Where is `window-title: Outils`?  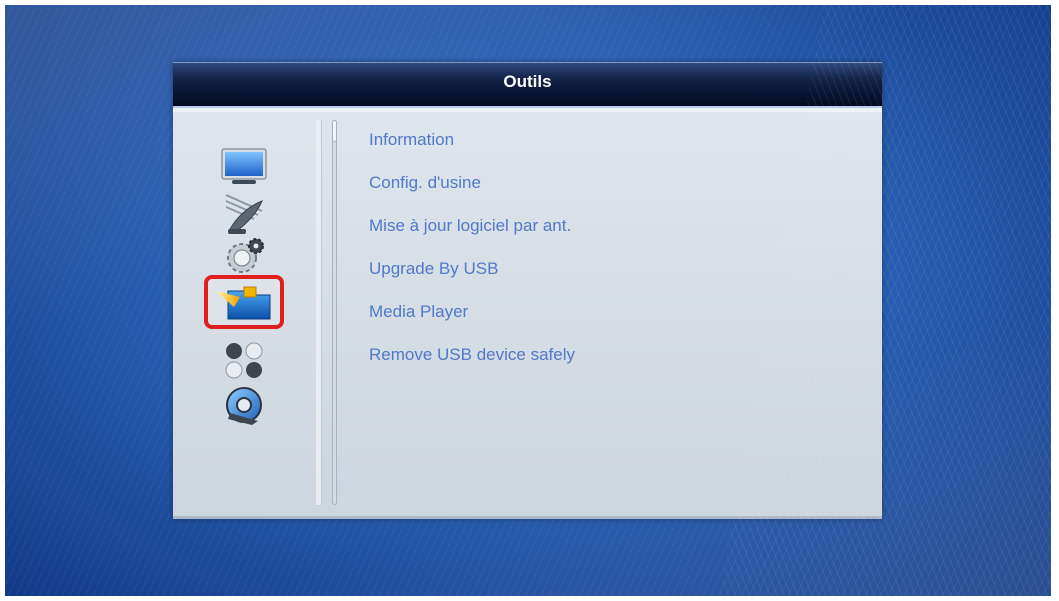 window-title: Outils is located at coordinates (527, 81).